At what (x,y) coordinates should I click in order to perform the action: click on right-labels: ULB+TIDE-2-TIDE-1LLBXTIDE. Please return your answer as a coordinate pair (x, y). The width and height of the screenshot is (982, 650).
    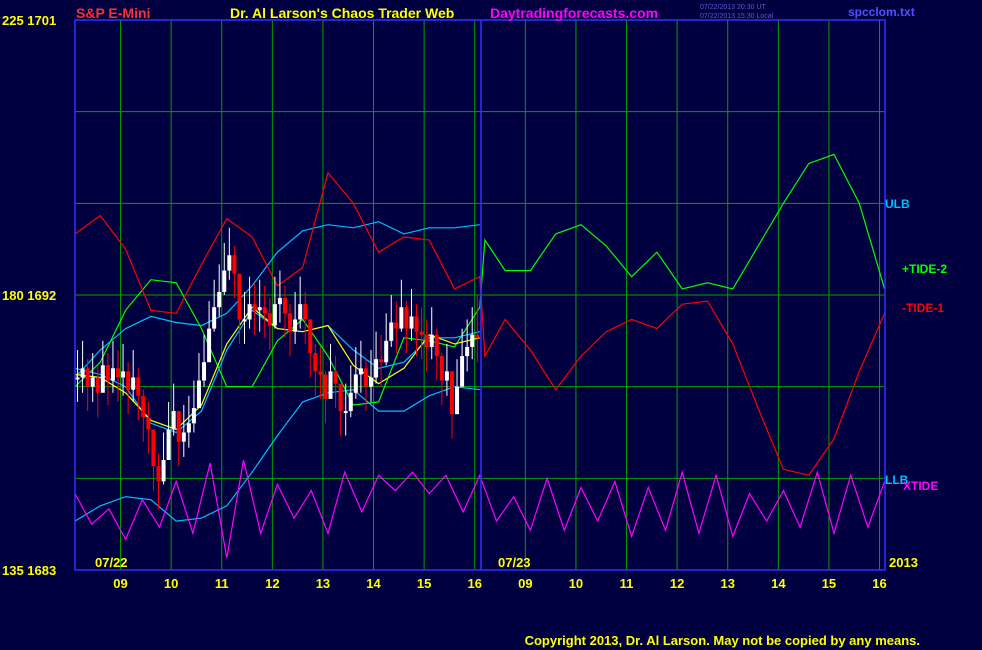
    Looking at the image, I should click on (916, 345).